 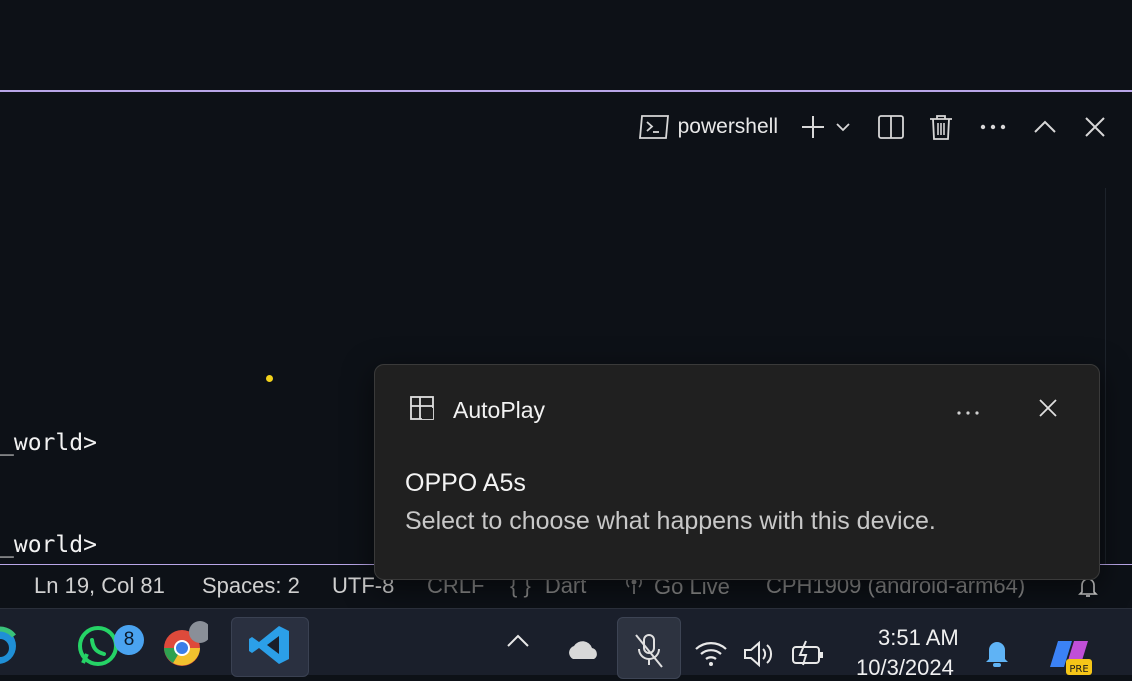 I want to click on autoplay-icon, so click(x=422, y=410).